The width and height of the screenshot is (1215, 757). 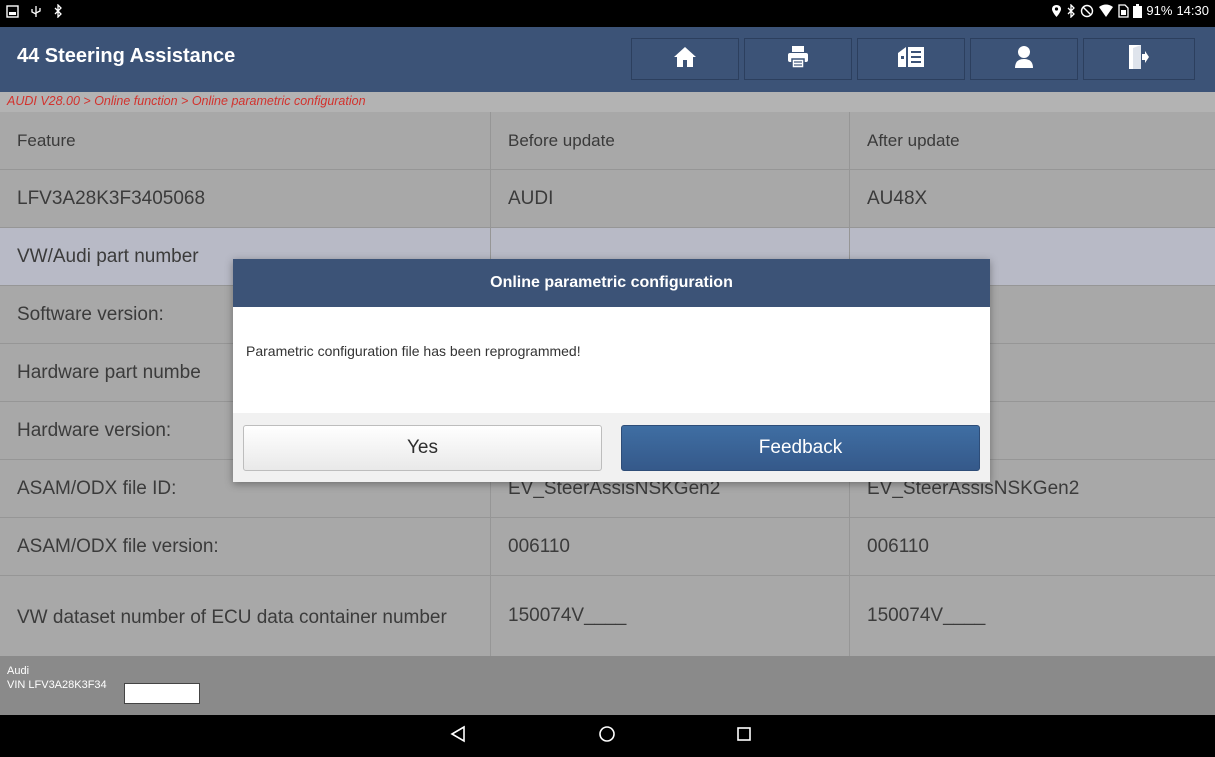 I want to click on feedback-button: Feedback, so click(x=800, y=448).